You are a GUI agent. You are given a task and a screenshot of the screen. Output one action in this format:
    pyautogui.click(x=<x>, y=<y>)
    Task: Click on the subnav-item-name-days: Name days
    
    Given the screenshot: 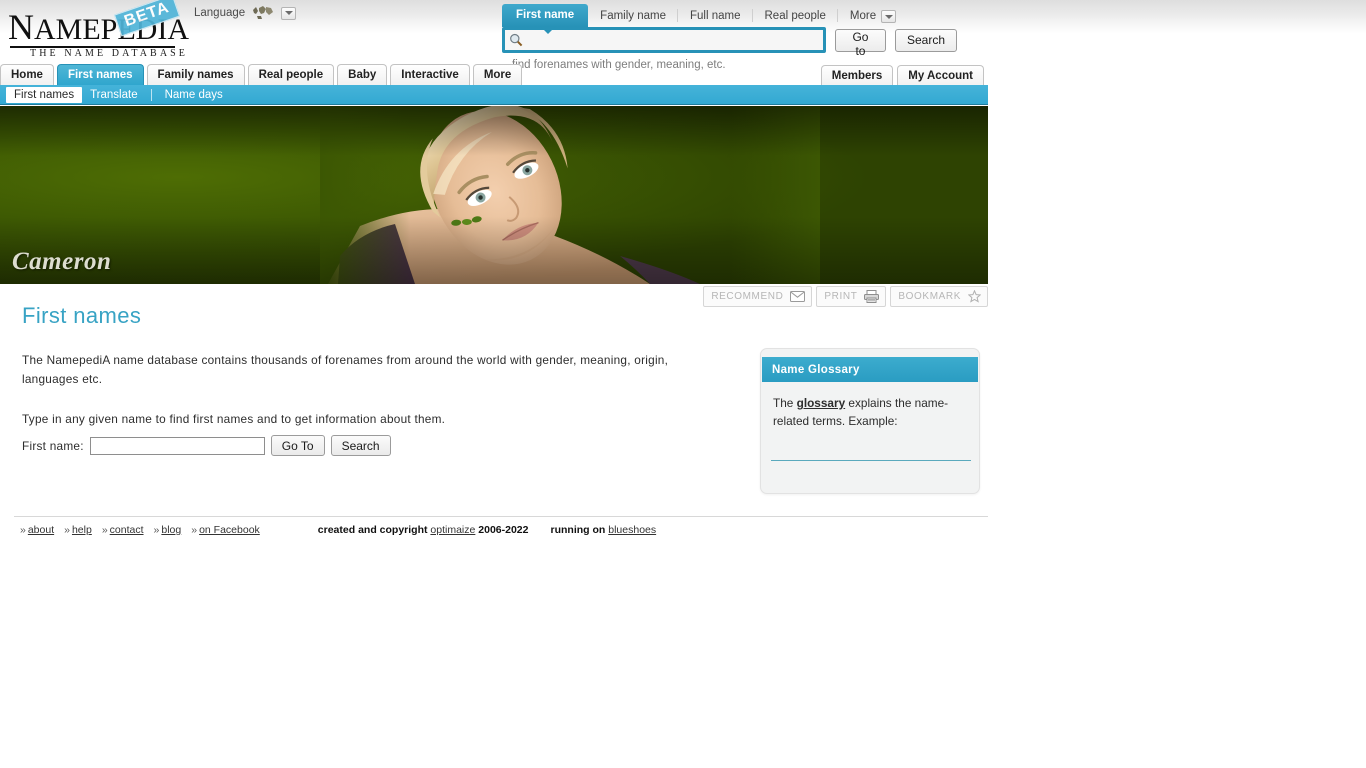 What is the action you would take?
    pyautogui.click(x=194, y=95)
    